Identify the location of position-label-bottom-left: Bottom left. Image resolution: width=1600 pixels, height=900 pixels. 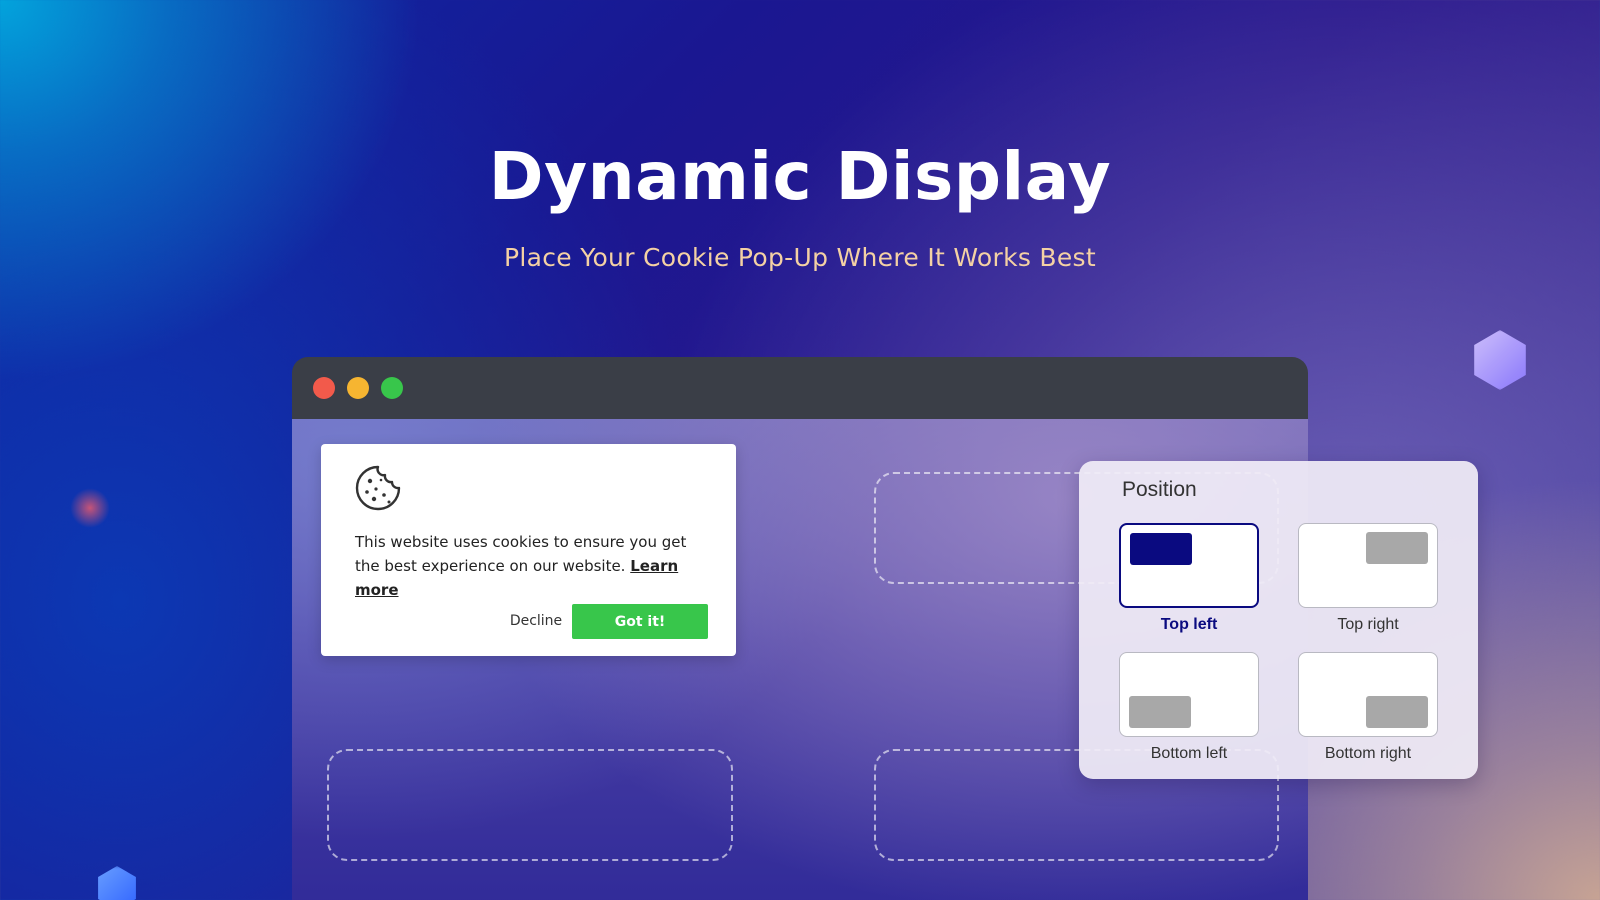
(1189, 753).